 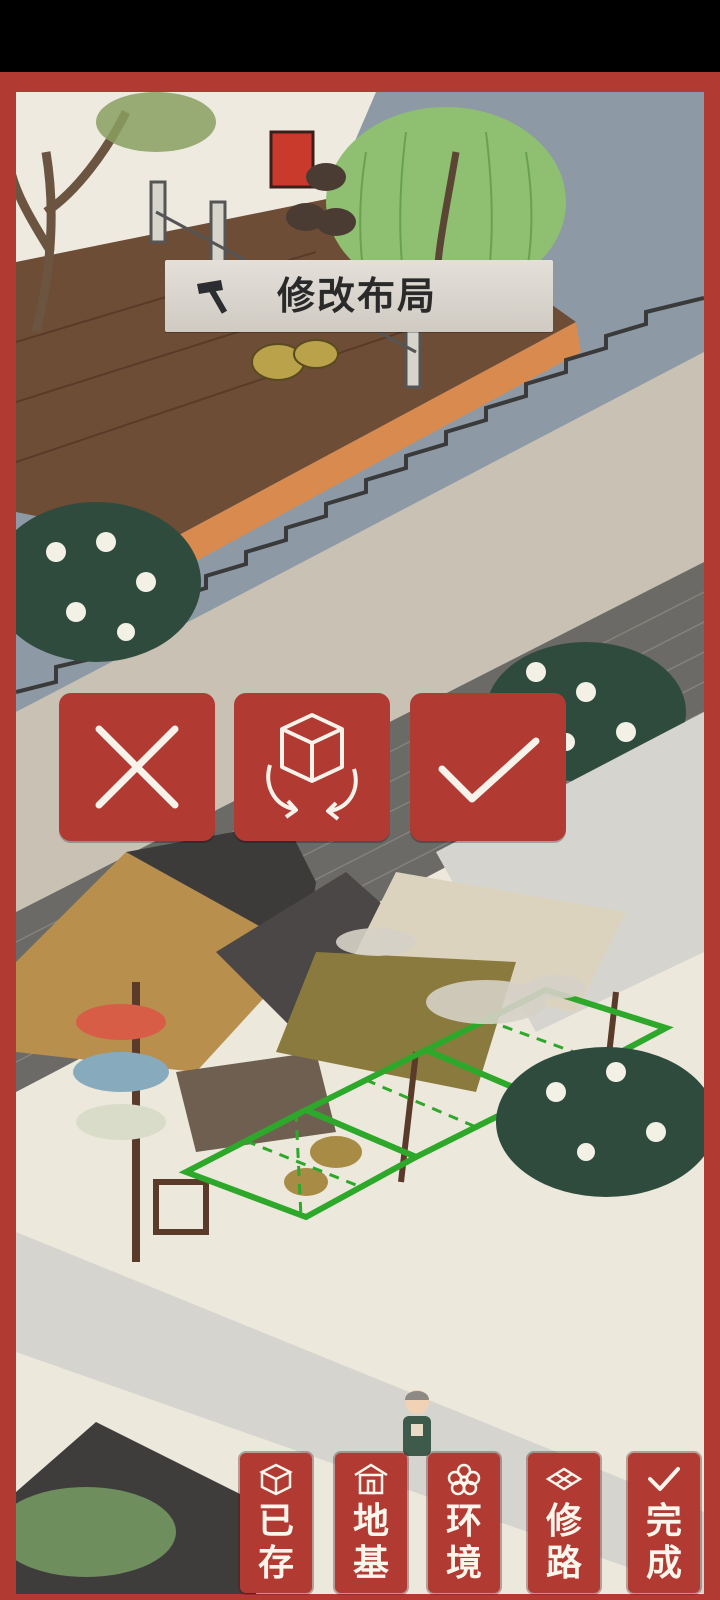 What do you see at coordinates (212, 297) in the screenshot?
I see `hammer-icon` at bounding box center [212, 297].